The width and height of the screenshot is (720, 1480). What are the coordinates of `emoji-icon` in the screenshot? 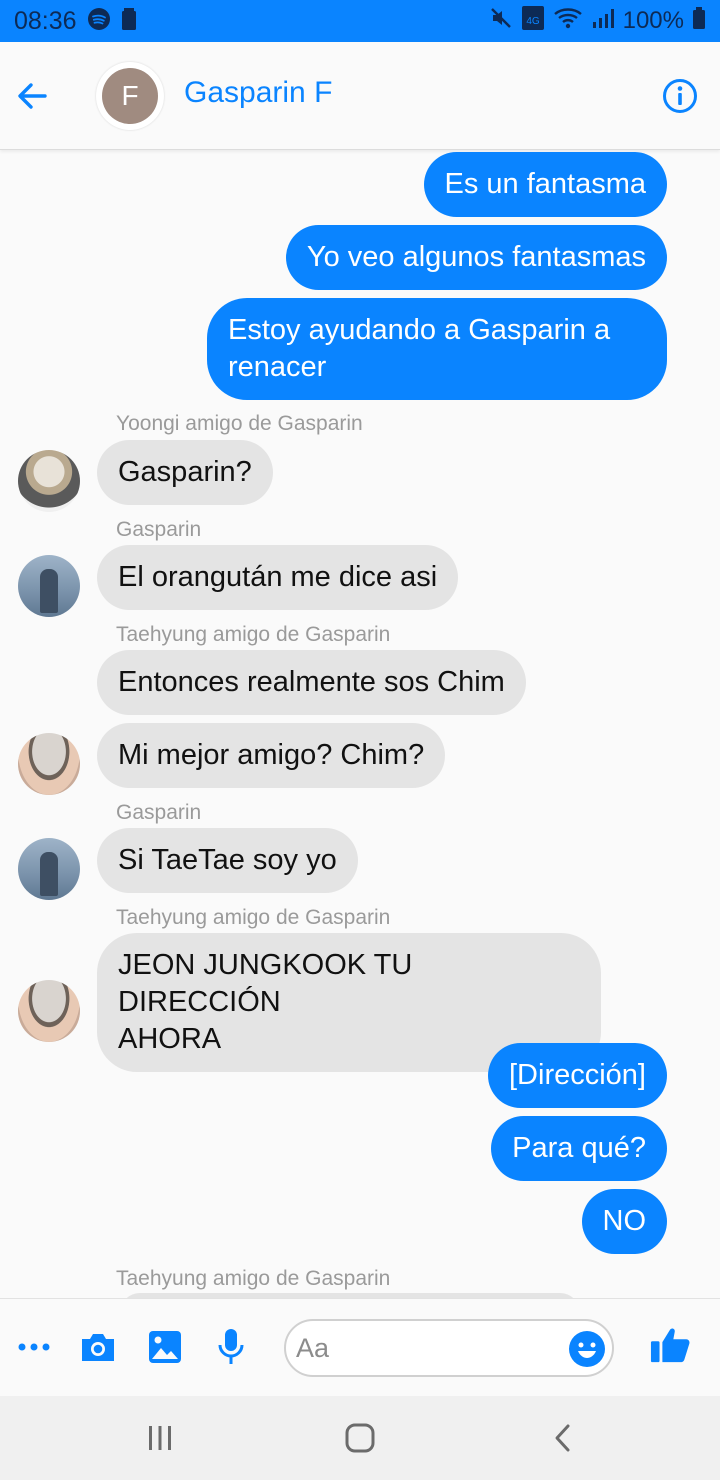 It's located at (587, 1349).